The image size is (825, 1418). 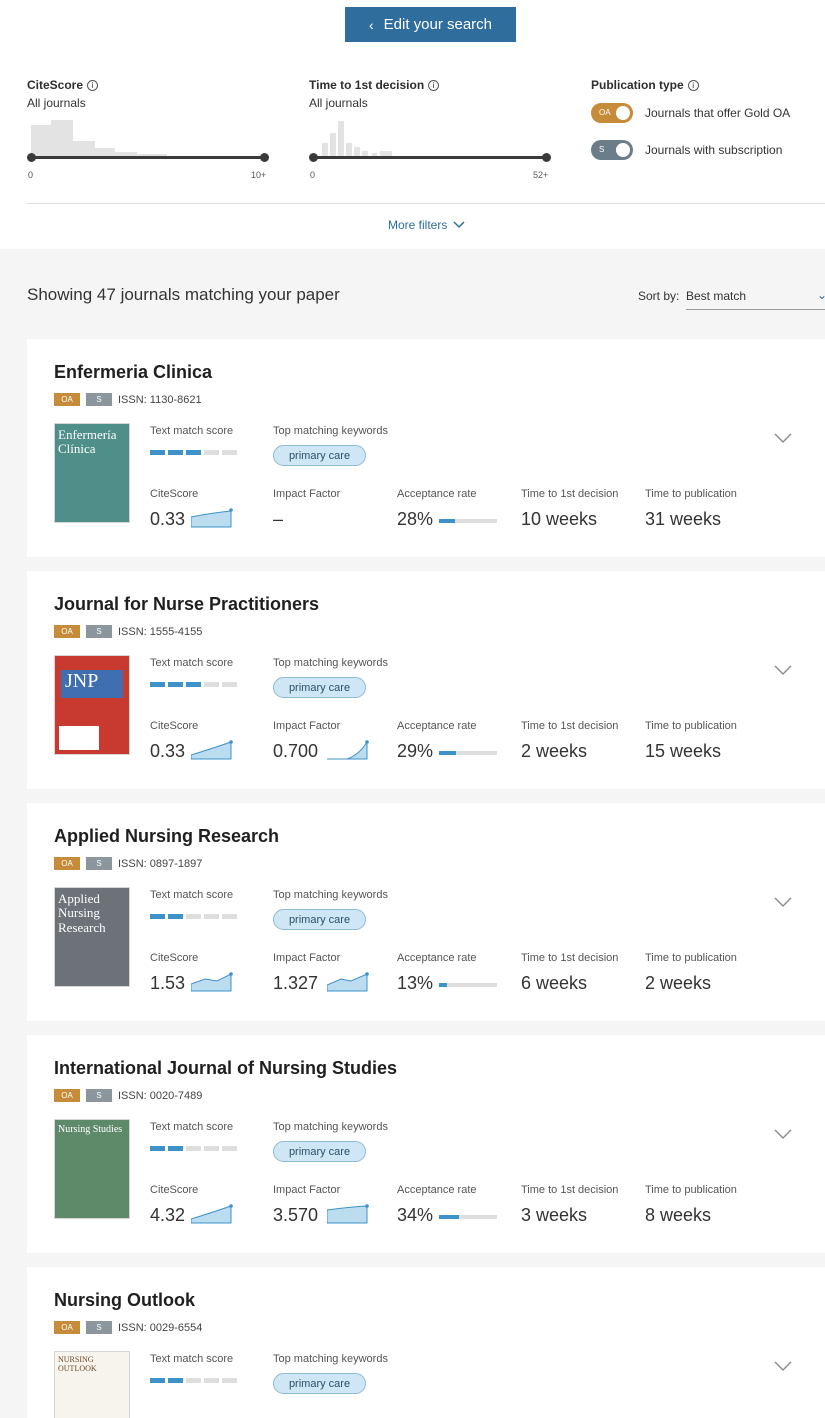 I want to click on journal-title: International Journal of Nursing Studies, so click(x=225, y=1068).